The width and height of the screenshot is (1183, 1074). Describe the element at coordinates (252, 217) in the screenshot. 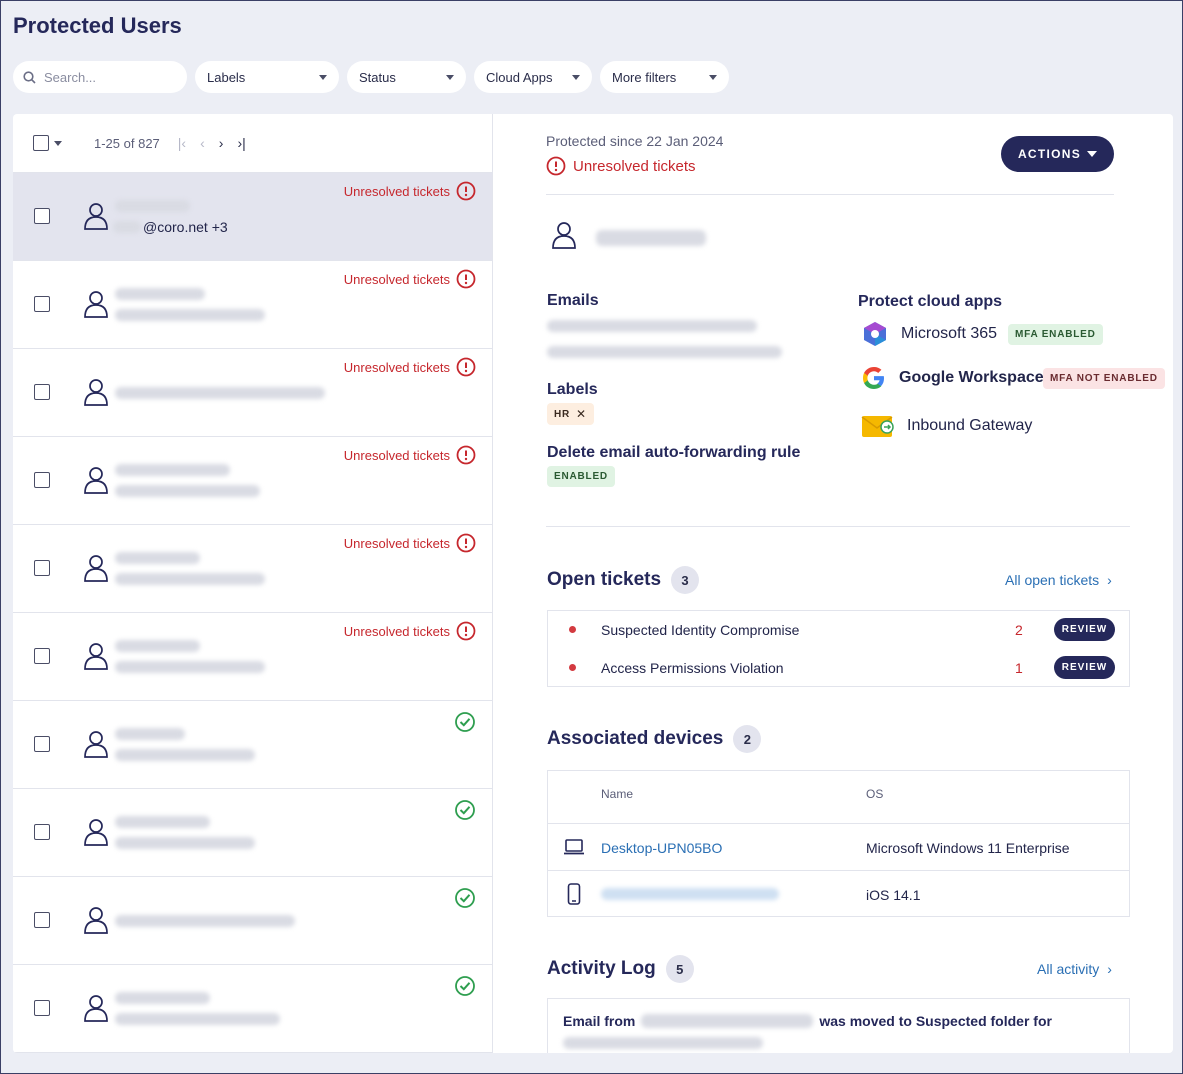

I see `list-item: @coro.net +3 Unresolved tickets` at that location.